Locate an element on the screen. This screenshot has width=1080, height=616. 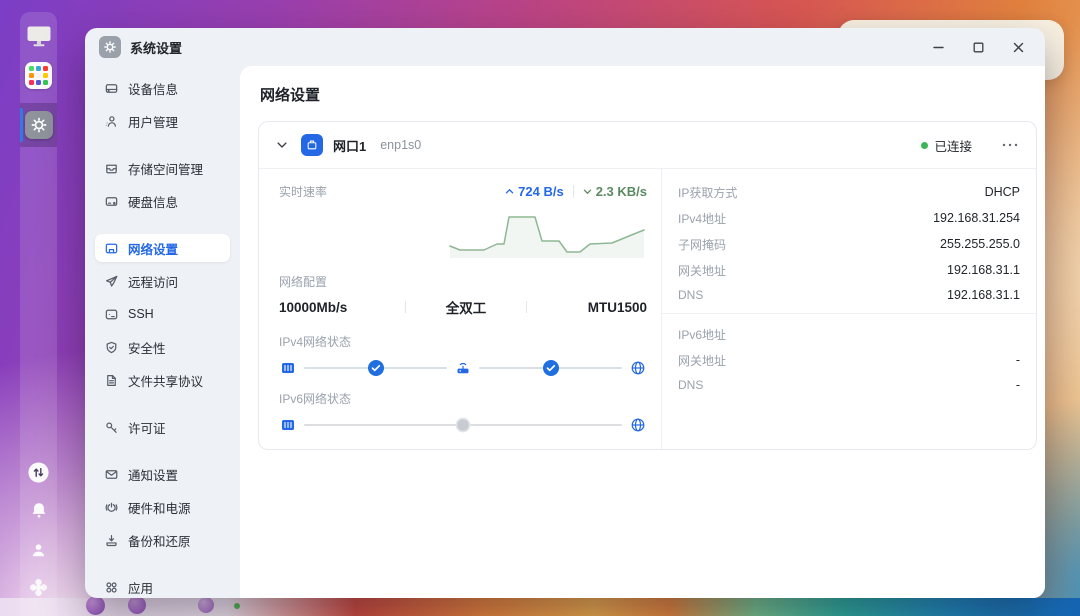
transfer-icon is located at coordinates (38, 475).